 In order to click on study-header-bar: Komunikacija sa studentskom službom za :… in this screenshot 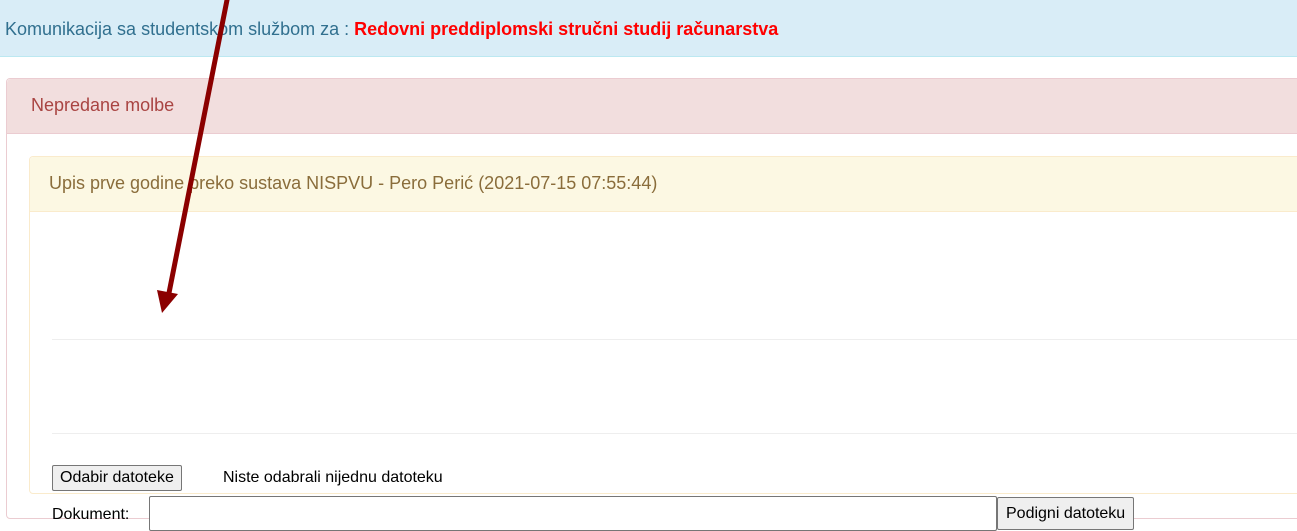, I will do `click(648, 28)`.